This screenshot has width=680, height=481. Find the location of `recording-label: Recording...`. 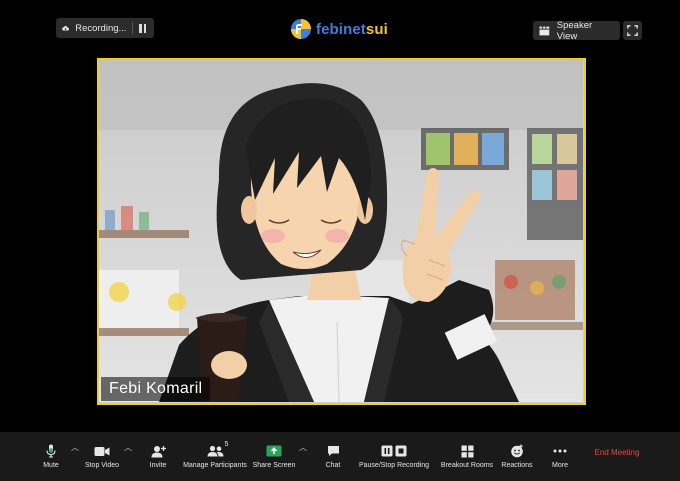

recording-label: Recording... is located at coordinates (101, 28).